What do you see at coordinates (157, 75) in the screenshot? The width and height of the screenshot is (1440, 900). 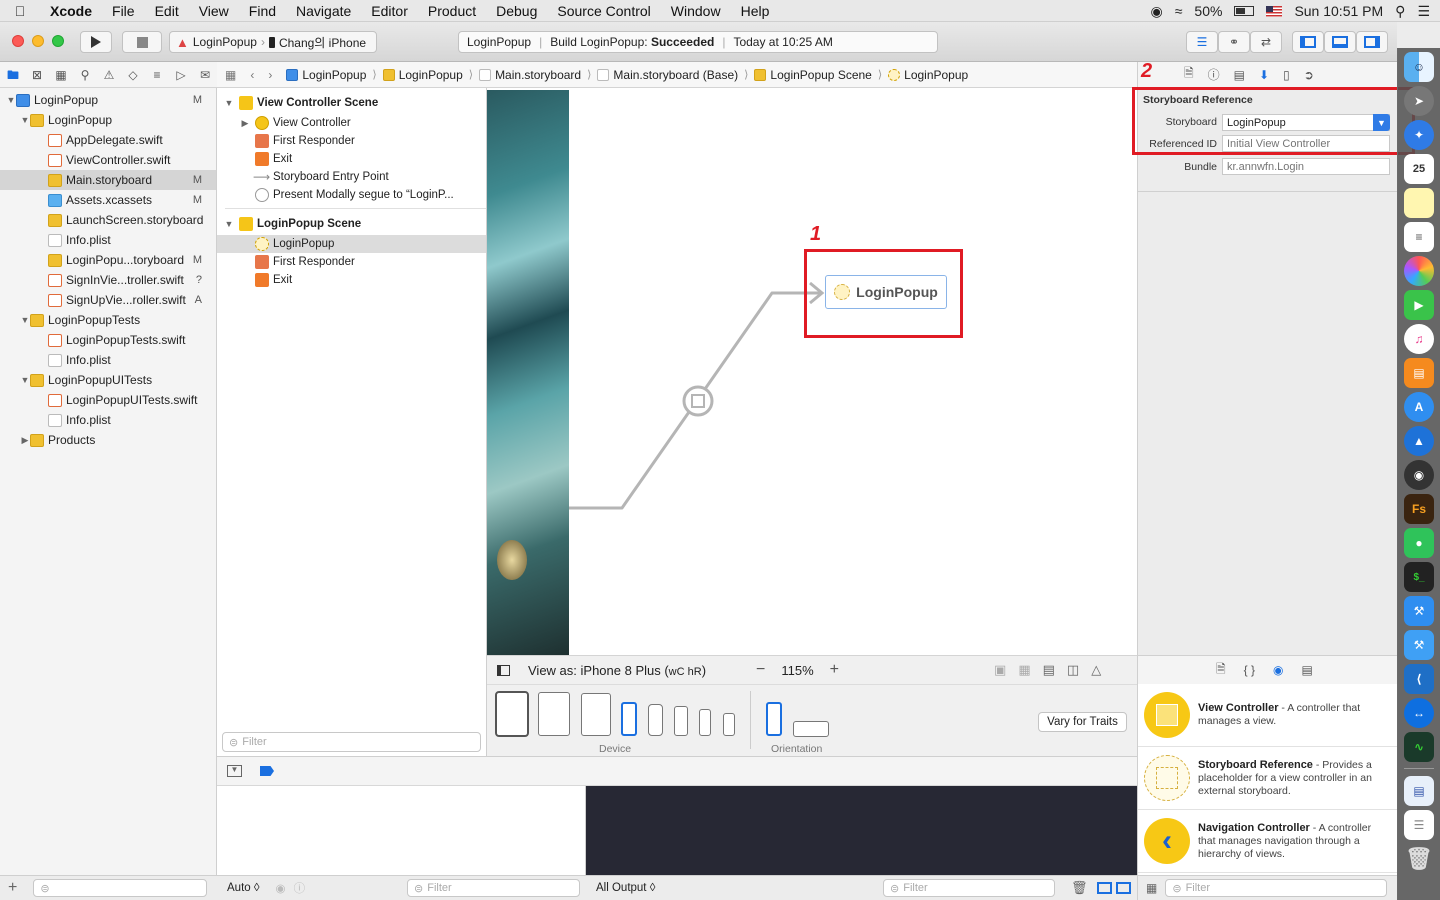 I see `debug-navigator-icon: ≡` at bounding box center [157, 75].